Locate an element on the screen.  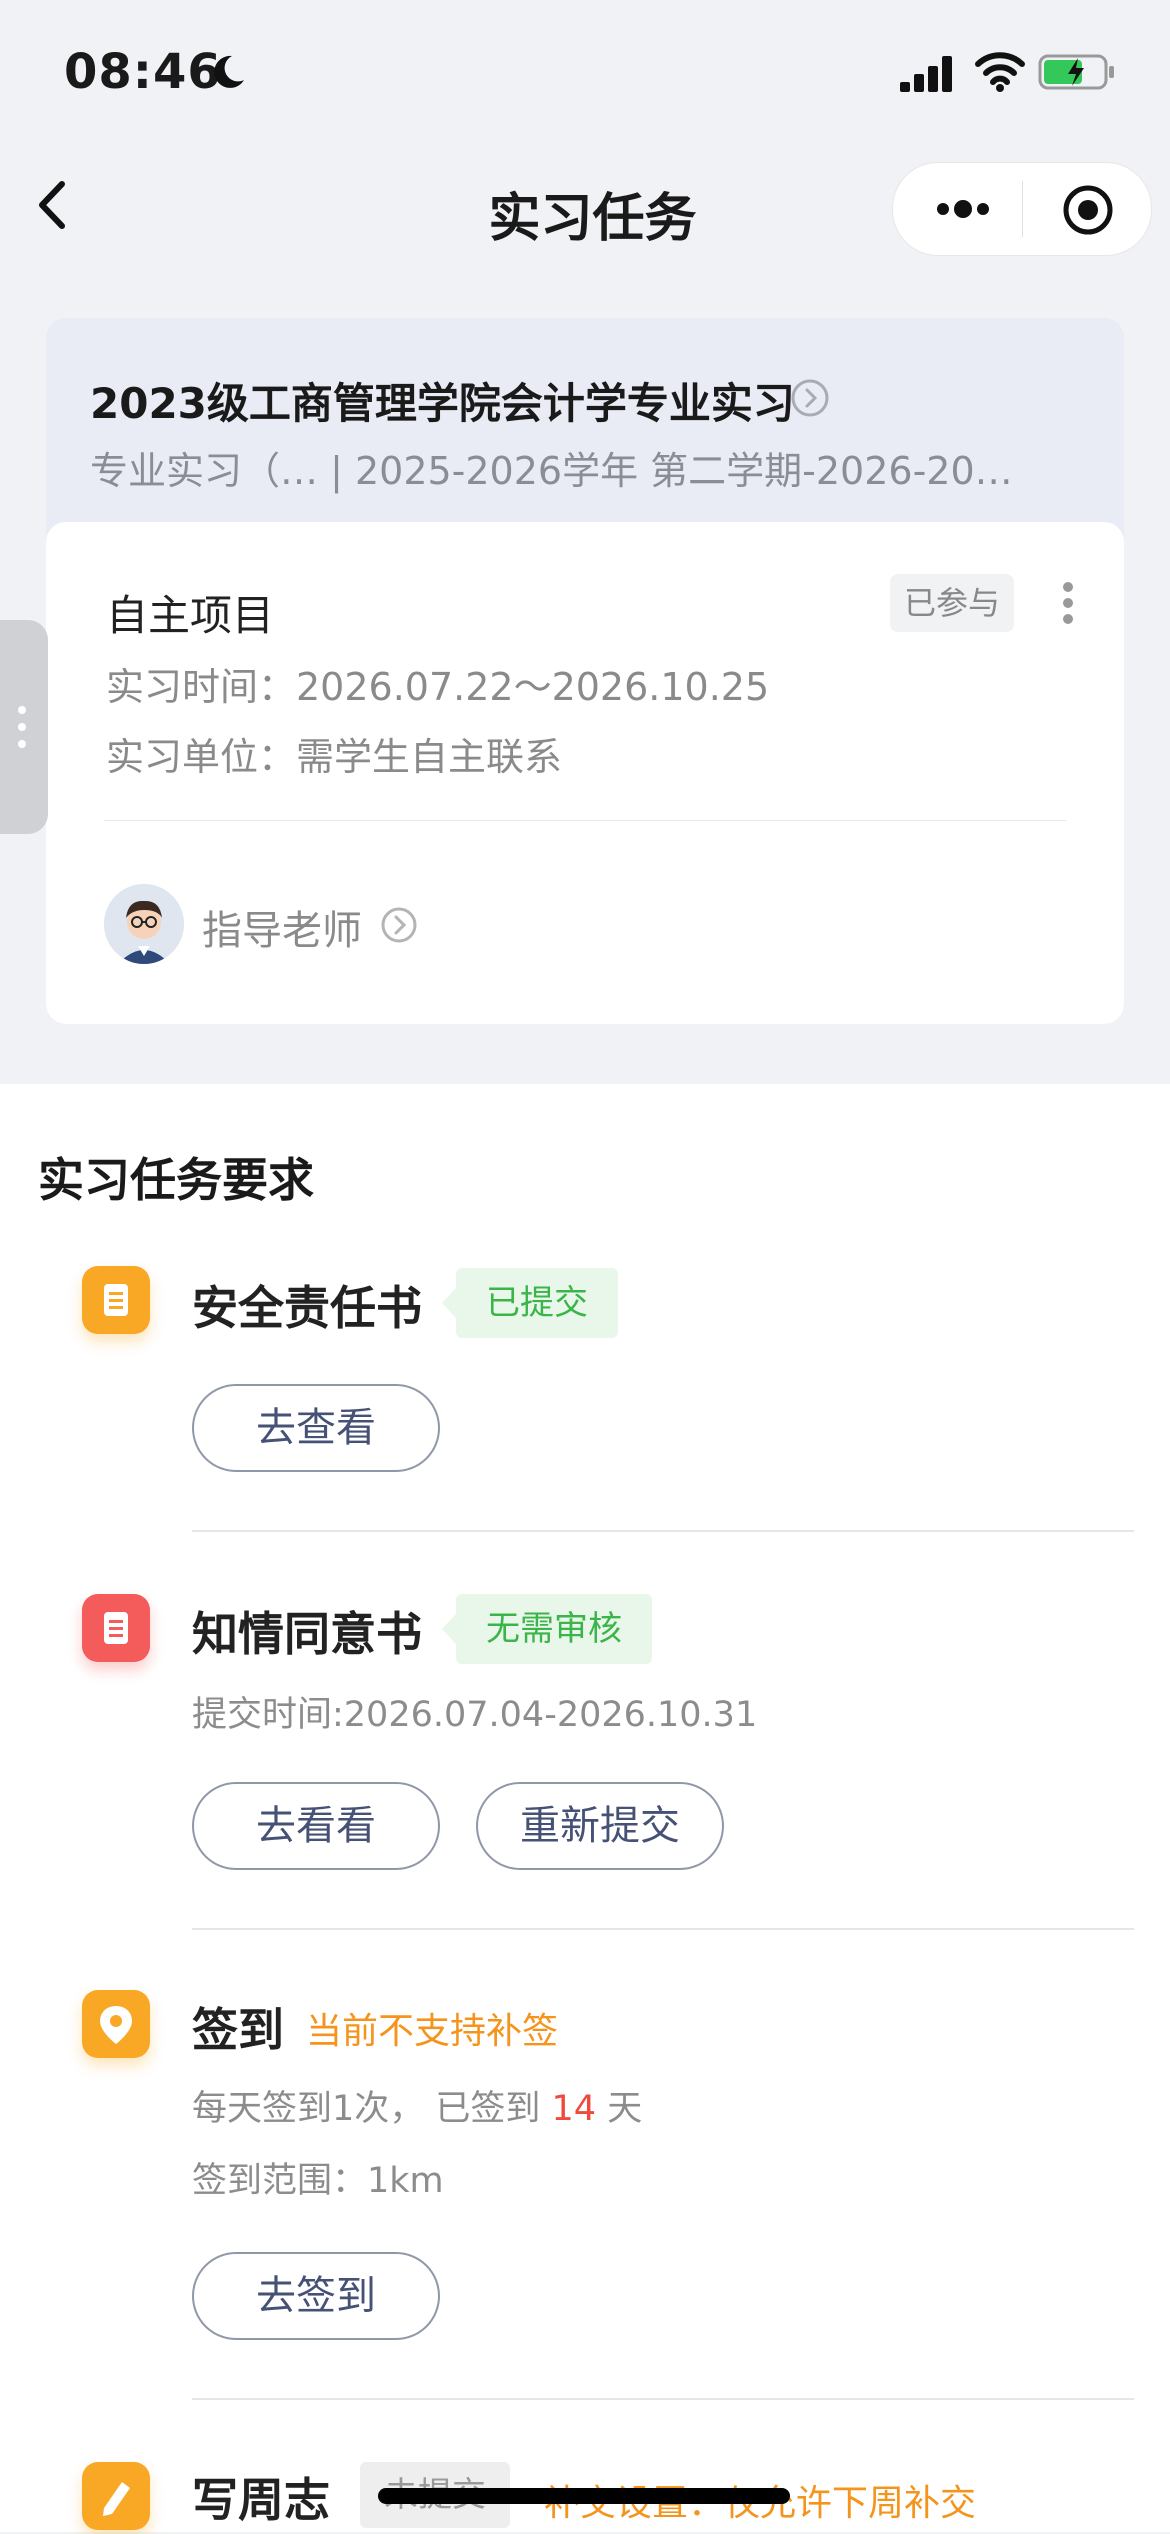
task-name: 写周志 is located at coordinates (261, 2500).